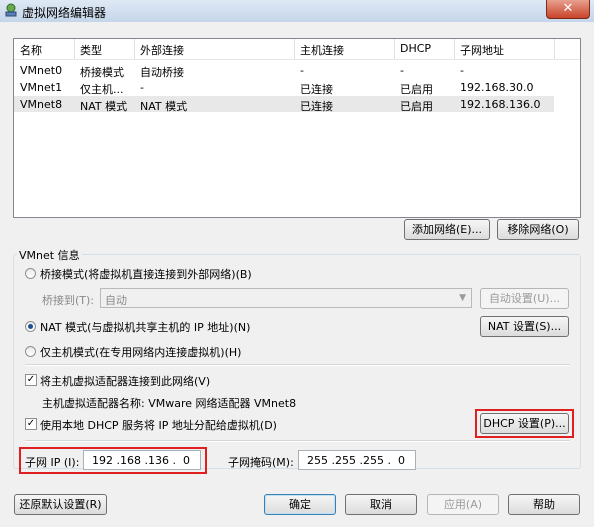  What do you see at coordinates (286, 298) in the screenshot?
I see `bridged-to-select: 自动 ▼` at bounding box center [286, 298].